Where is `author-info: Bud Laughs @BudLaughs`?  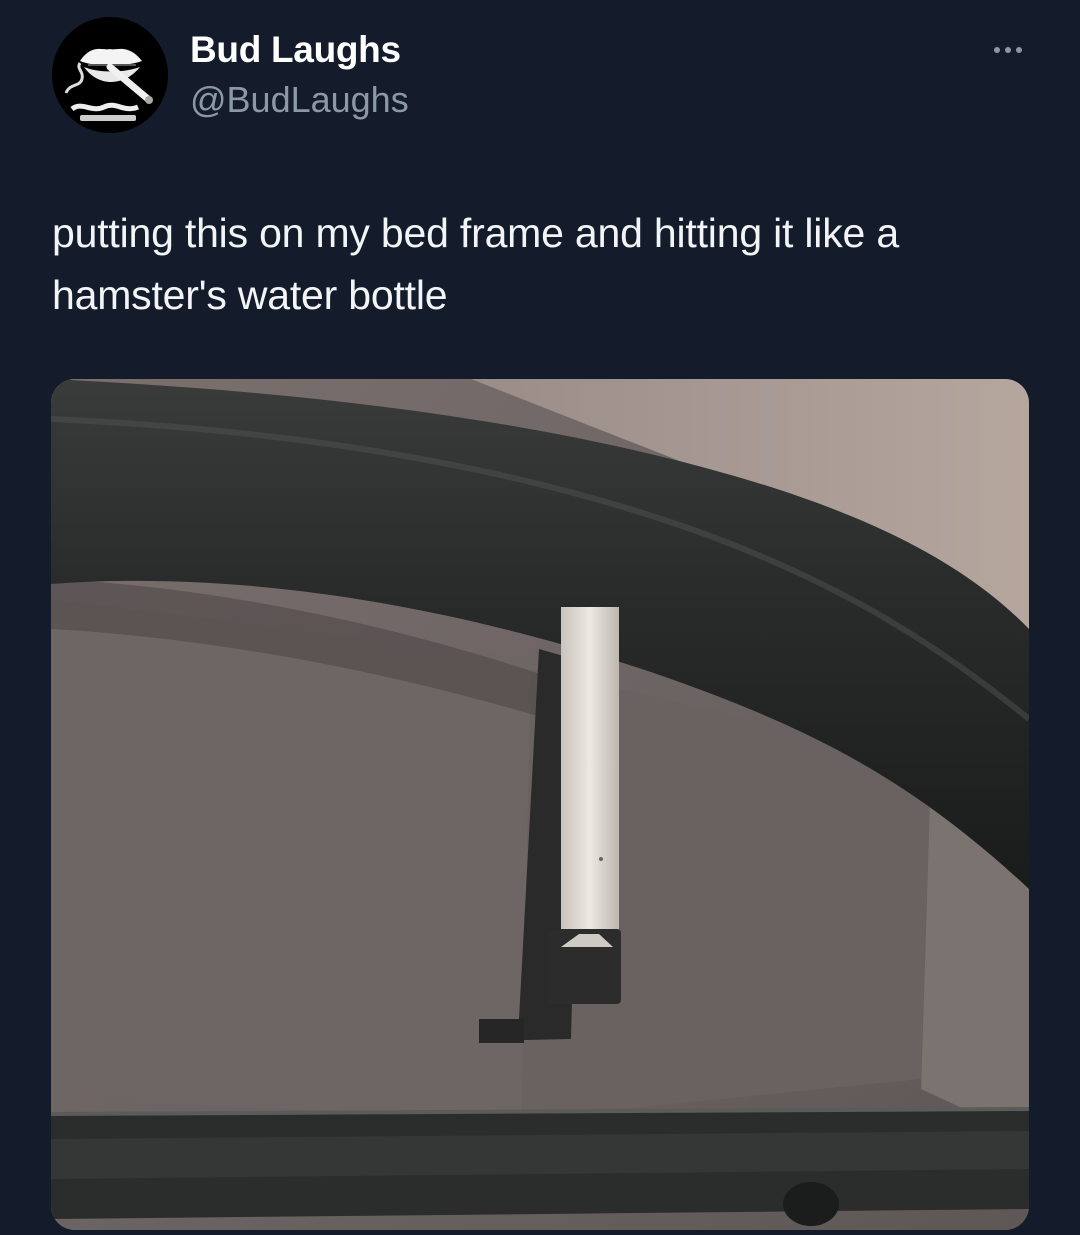
author-info: Bud Laughs @BudLaughs is located at coordinates (299, 75).